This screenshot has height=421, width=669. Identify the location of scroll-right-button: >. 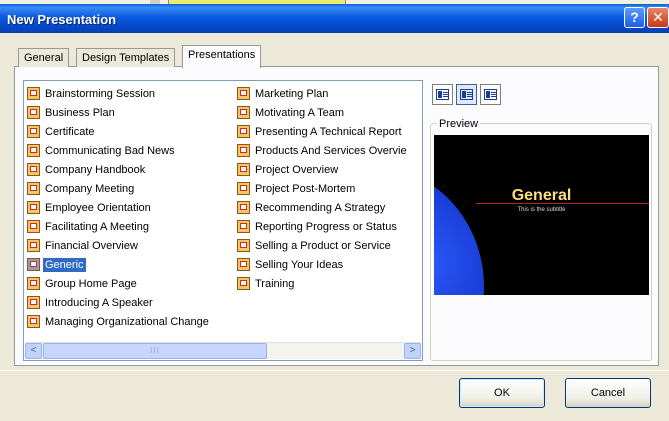
(412, 351).